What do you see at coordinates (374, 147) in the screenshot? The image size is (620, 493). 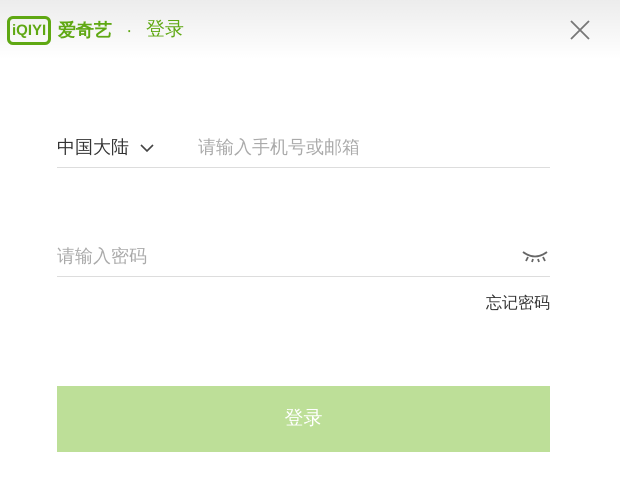 I see `phone-input: 请输入手机号或邮箱` at bounding box center [374, 147].